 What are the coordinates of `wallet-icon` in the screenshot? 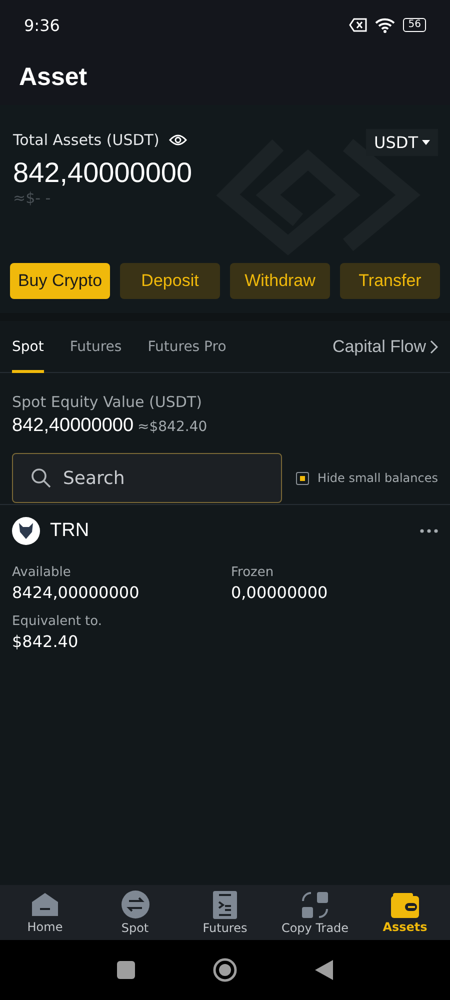 It's located at (405, 905).